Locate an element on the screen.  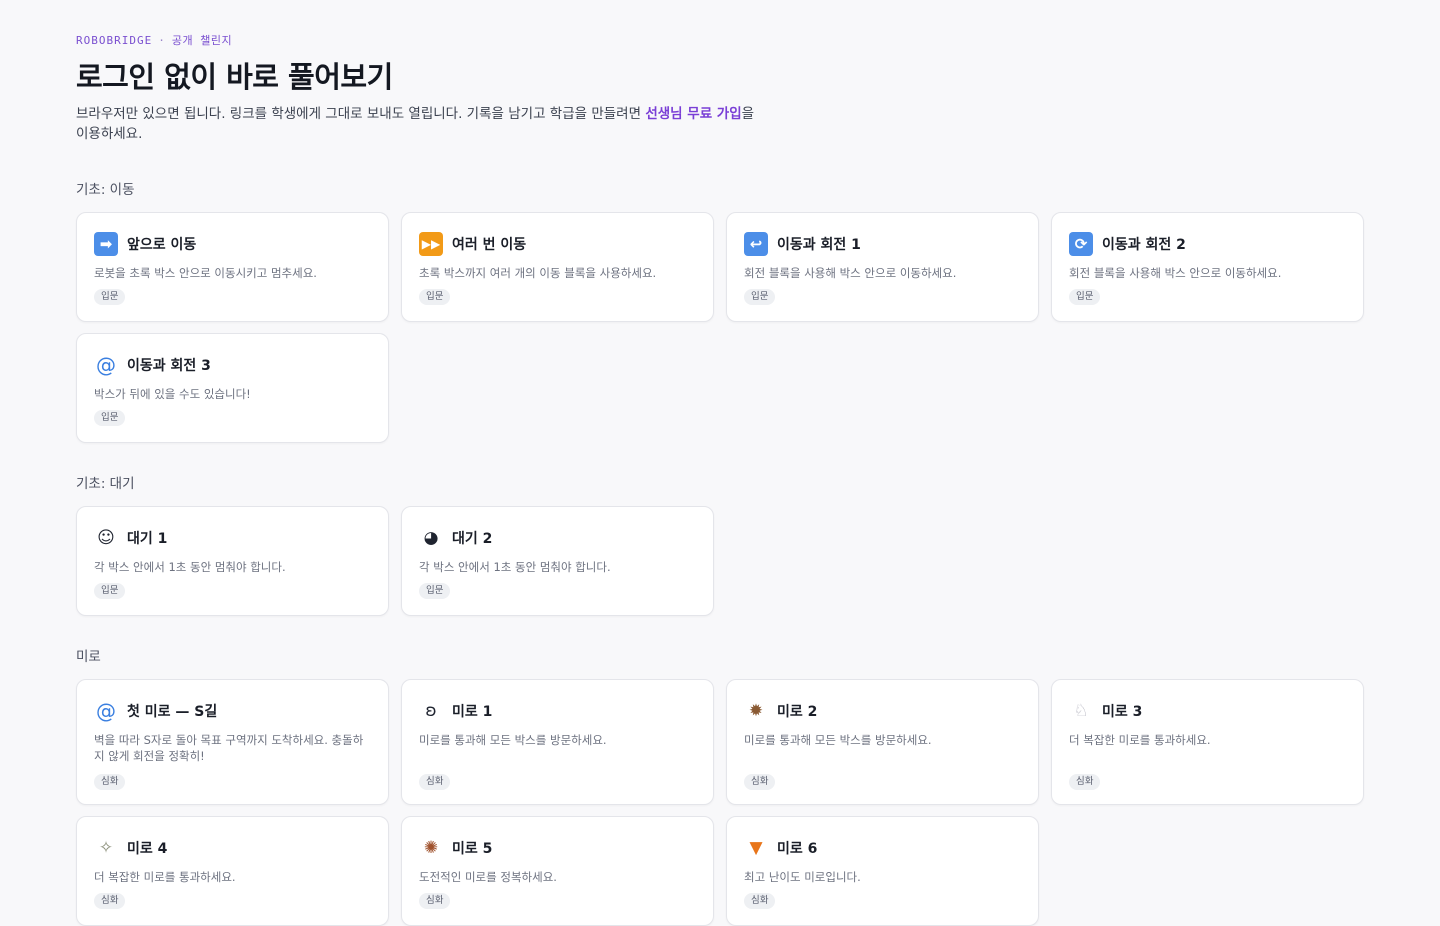
challenge-card-multi-move: ▶▶ 여러 번 이동 초록 박스까지 여러 개의 이동 블록을 사용하세요. 입문 is located at coordinates (557, 267).